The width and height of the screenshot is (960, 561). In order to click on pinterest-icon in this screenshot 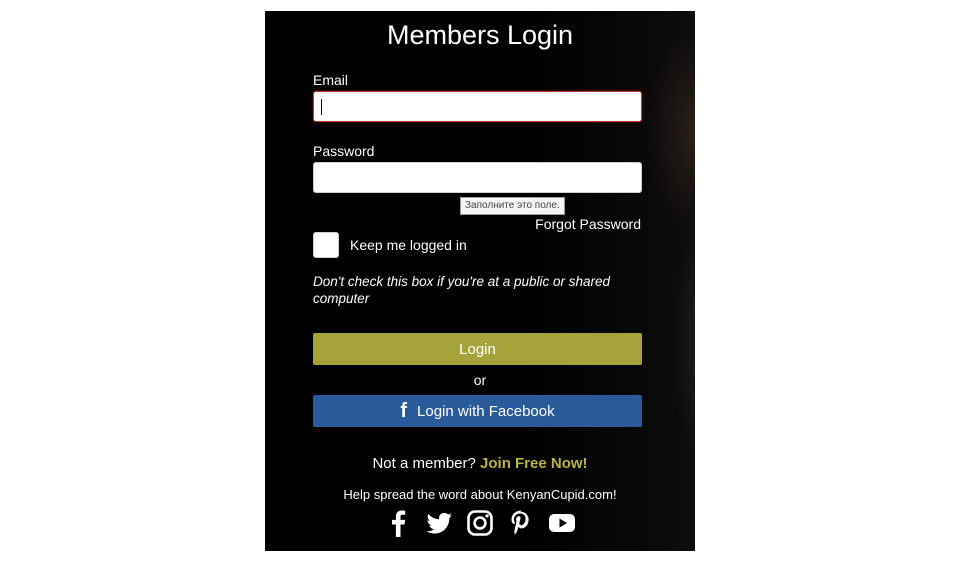, I will do `click(521, 523)`.